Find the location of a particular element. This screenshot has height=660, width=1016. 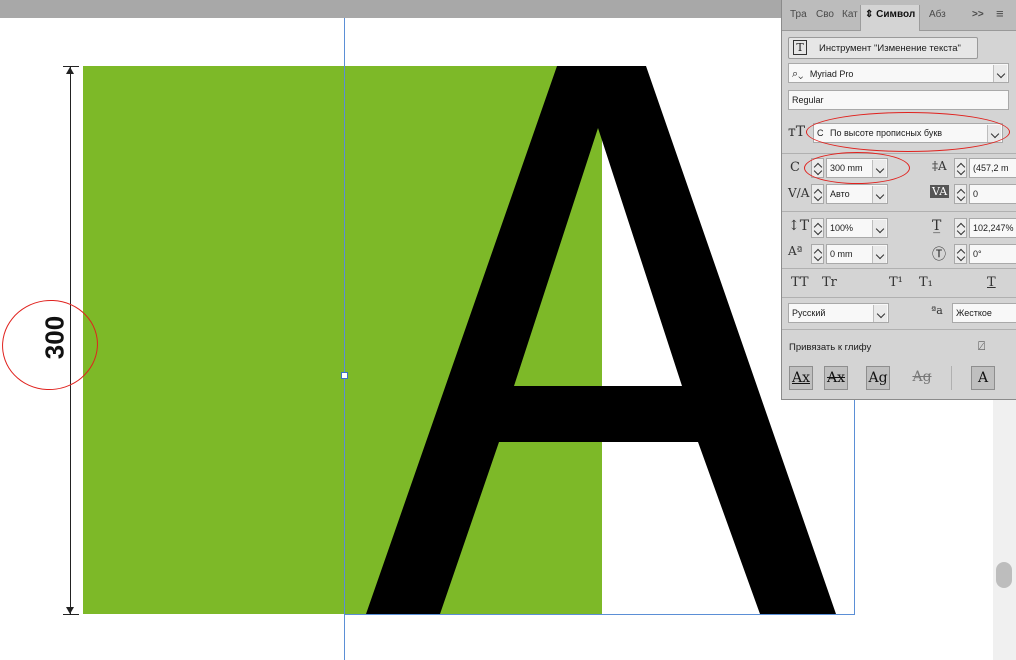

leading-stepper is located at coordinates (960, 168).